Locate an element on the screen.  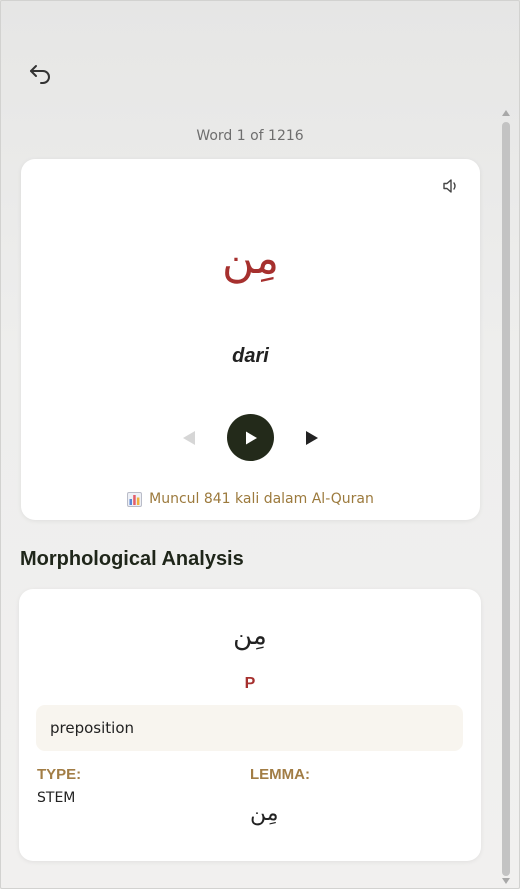
next-triangle-icon is located at coordinates (312, 438).